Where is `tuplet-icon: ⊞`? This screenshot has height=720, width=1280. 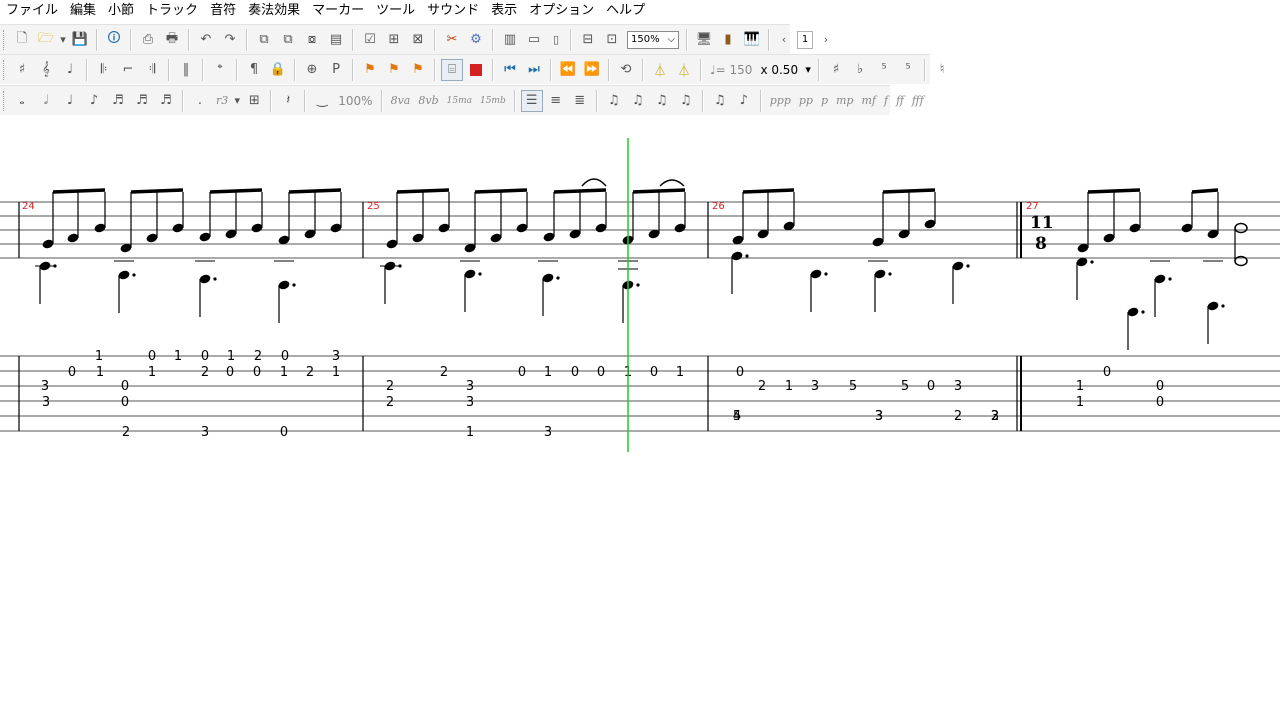
tuplet-icon: ⊞ is located at coordinates (254, 101).